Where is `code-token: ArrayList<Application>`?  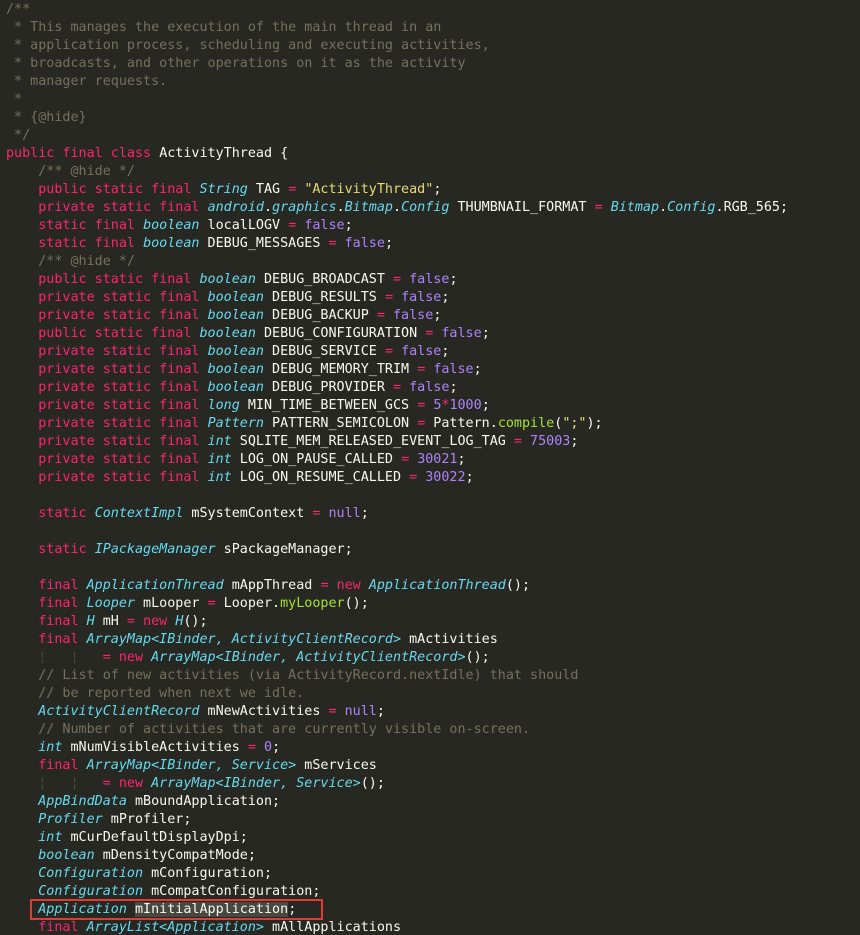 code-token: ArrayList<Application> is located at coordinates (175, 927).